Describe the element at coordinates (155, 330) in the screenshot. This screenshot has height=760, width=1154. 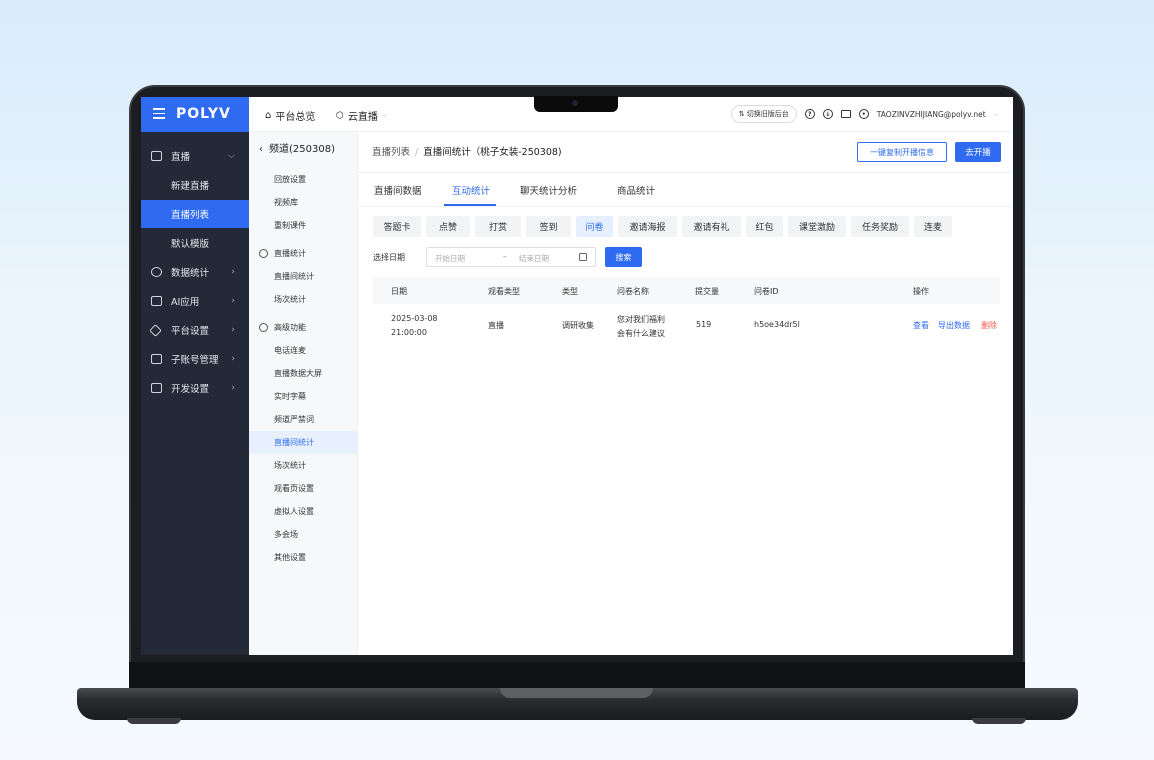
I see `layers-icon` at that location.